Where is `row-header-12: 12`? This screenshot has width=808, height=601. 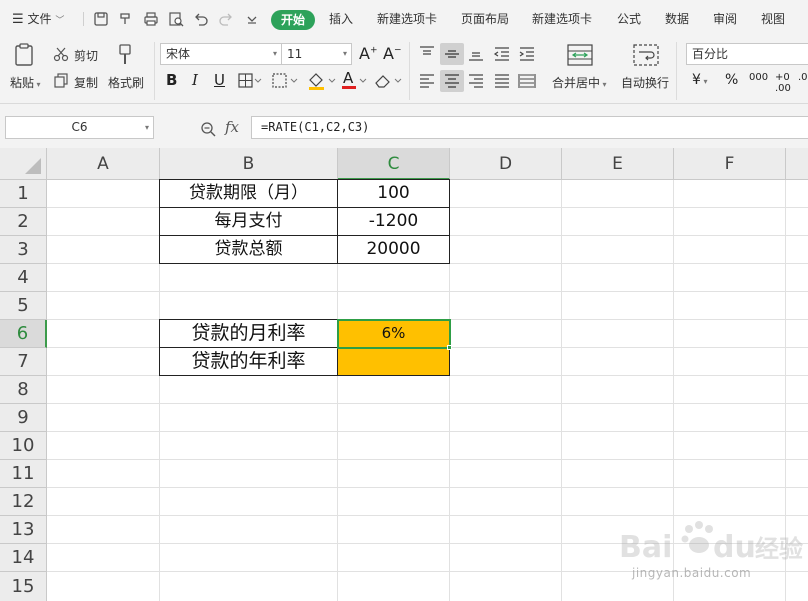 row-header-12: 12 is located at coordinates (23, 502).